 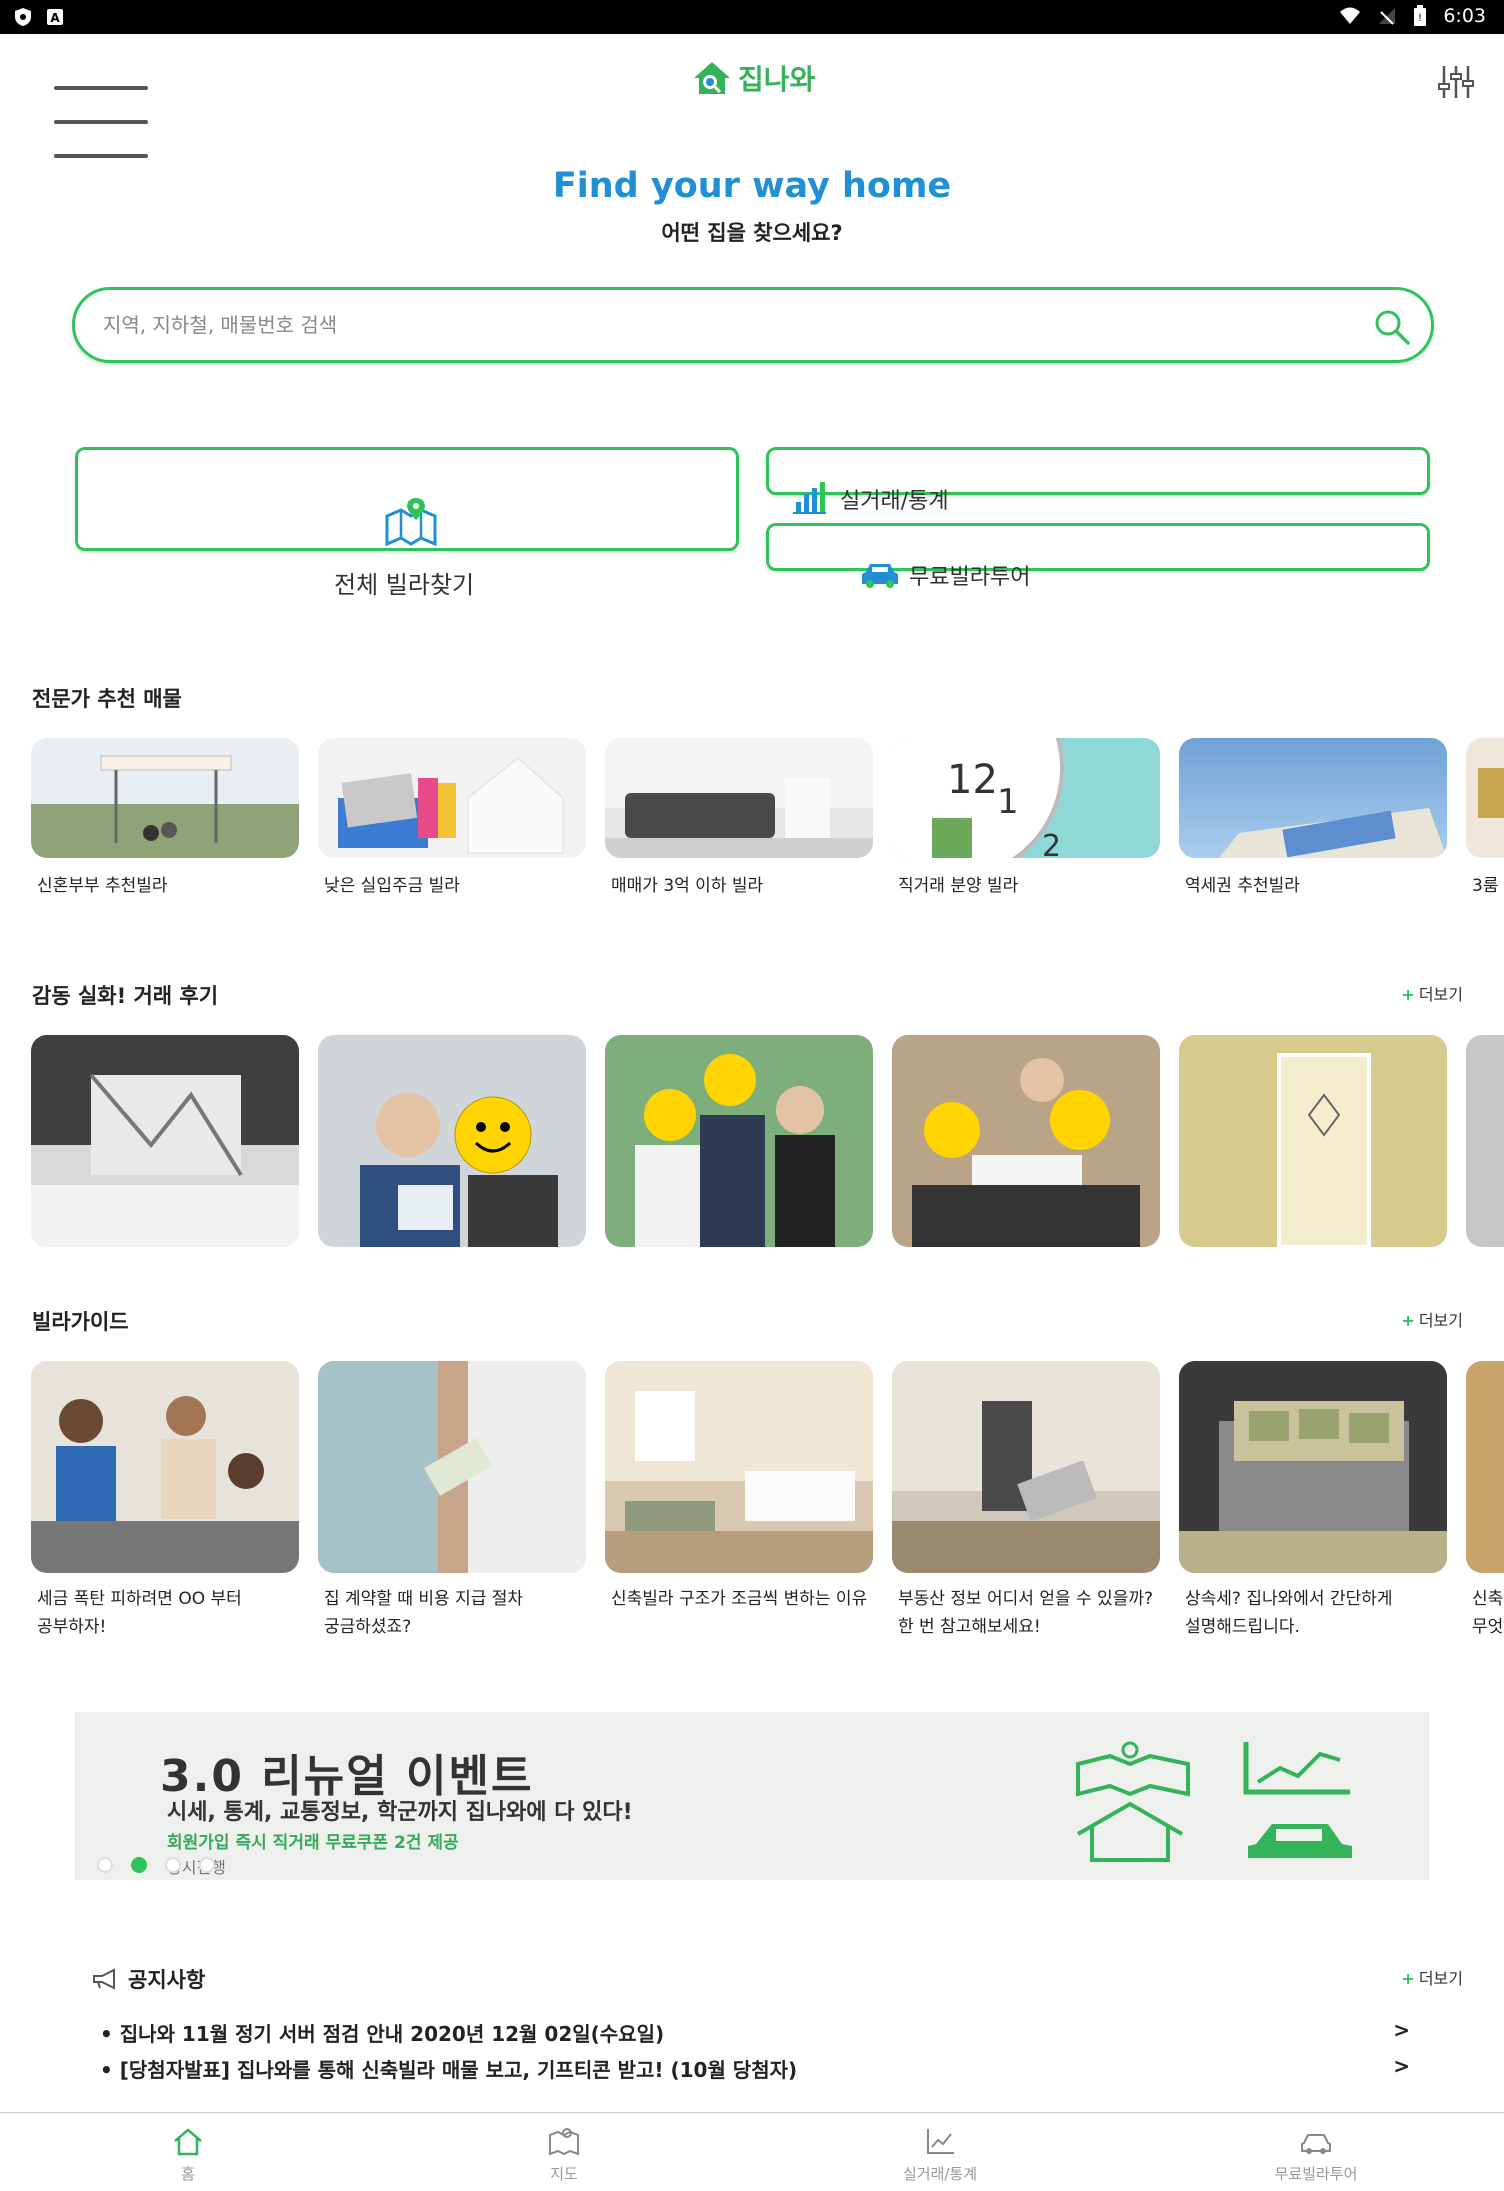 I want to click on logo-text: 집나와, so click(x=777, y=79).